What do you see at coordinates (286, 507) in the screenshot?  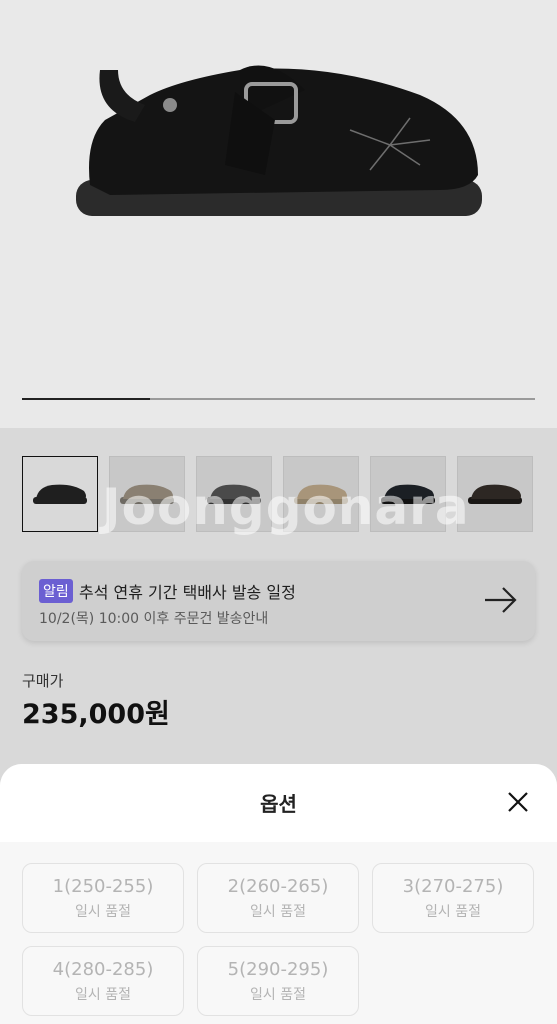 I see `watermark: Joonggonara` at bounding box center [286, 507].